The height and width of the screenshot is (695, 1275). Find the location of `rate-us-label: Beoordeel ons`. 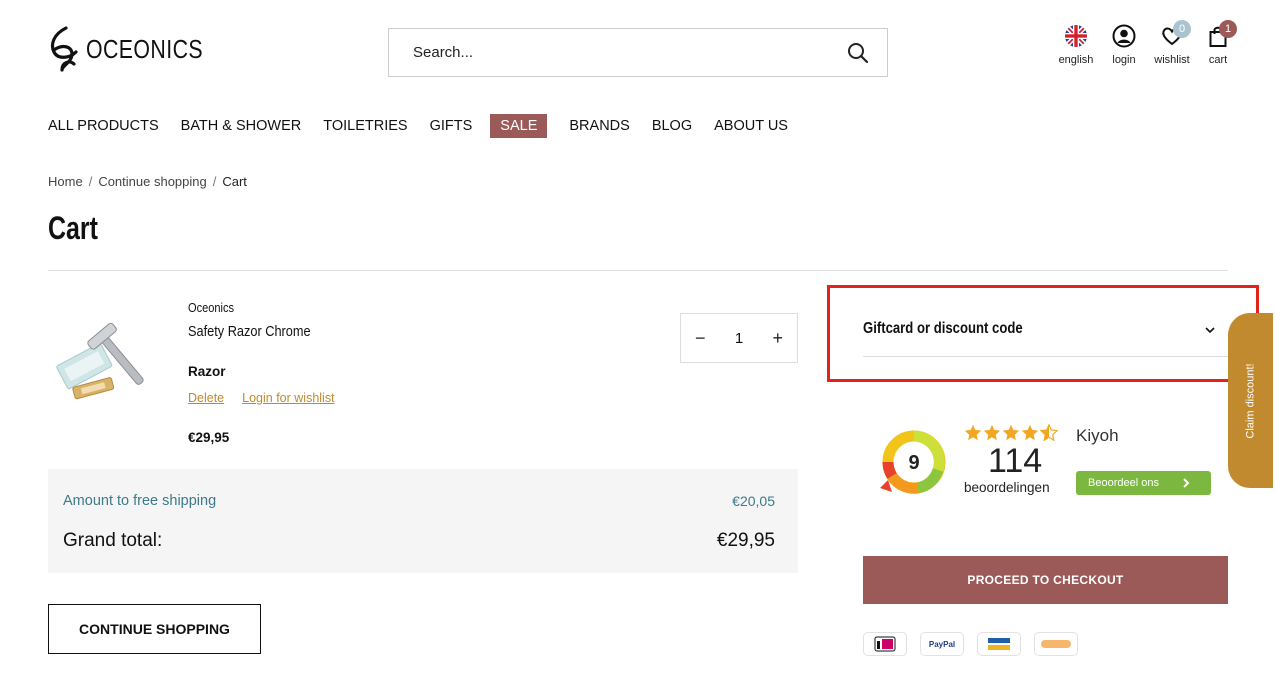

rate-us-label: Beoordeel ons is located at coordinates (1123, 483).